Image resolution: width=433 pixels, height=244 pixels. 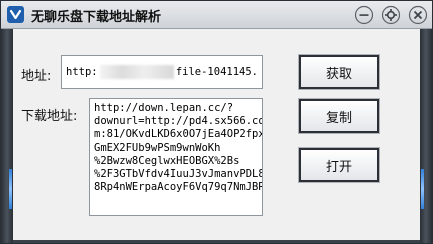 I want to click on app-logo-icon, so click(x=15, y=14).